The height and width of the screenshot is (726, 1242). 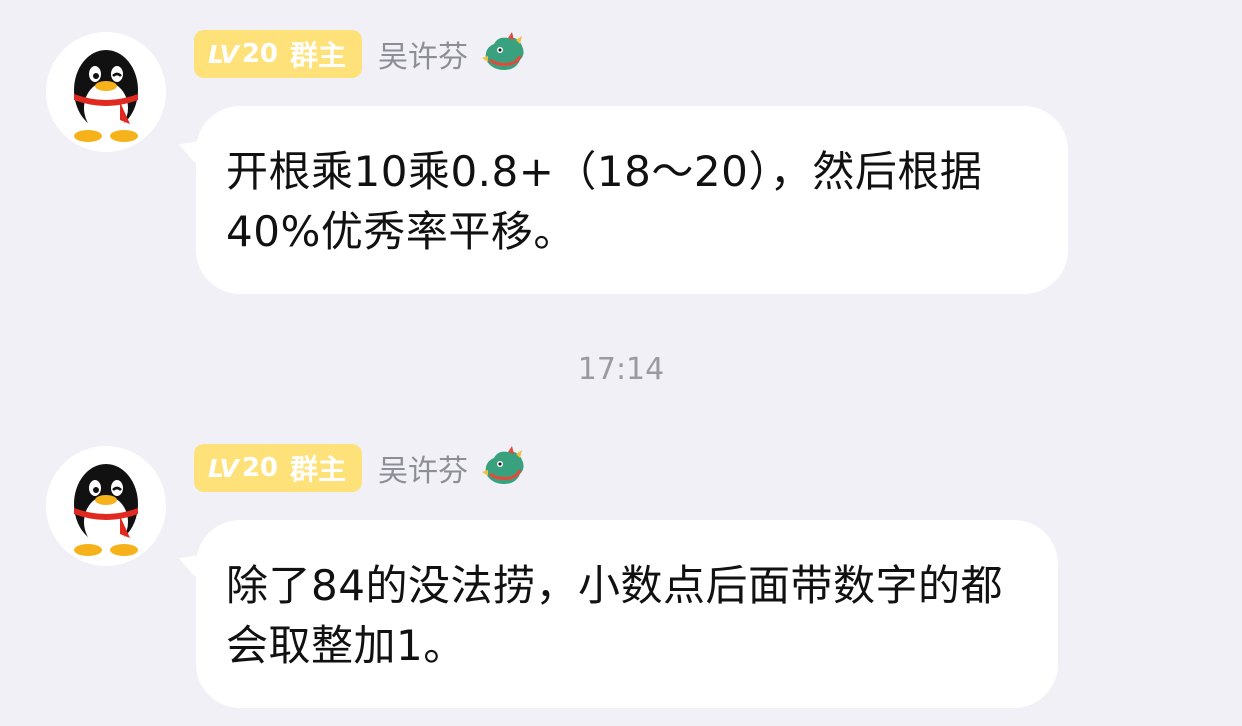 What do you see at coordinates (621, 369) in the screenshot?
I see `message-timestamp: 17:14` at bounding box center [621, 369].